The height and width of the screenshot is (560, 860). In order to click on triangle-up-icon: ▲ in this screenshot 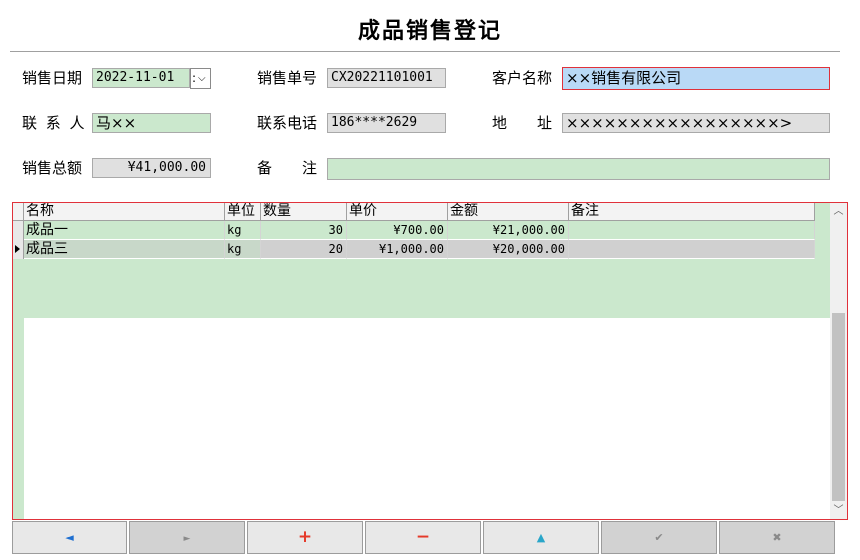, I will do `click(541, 537)`.